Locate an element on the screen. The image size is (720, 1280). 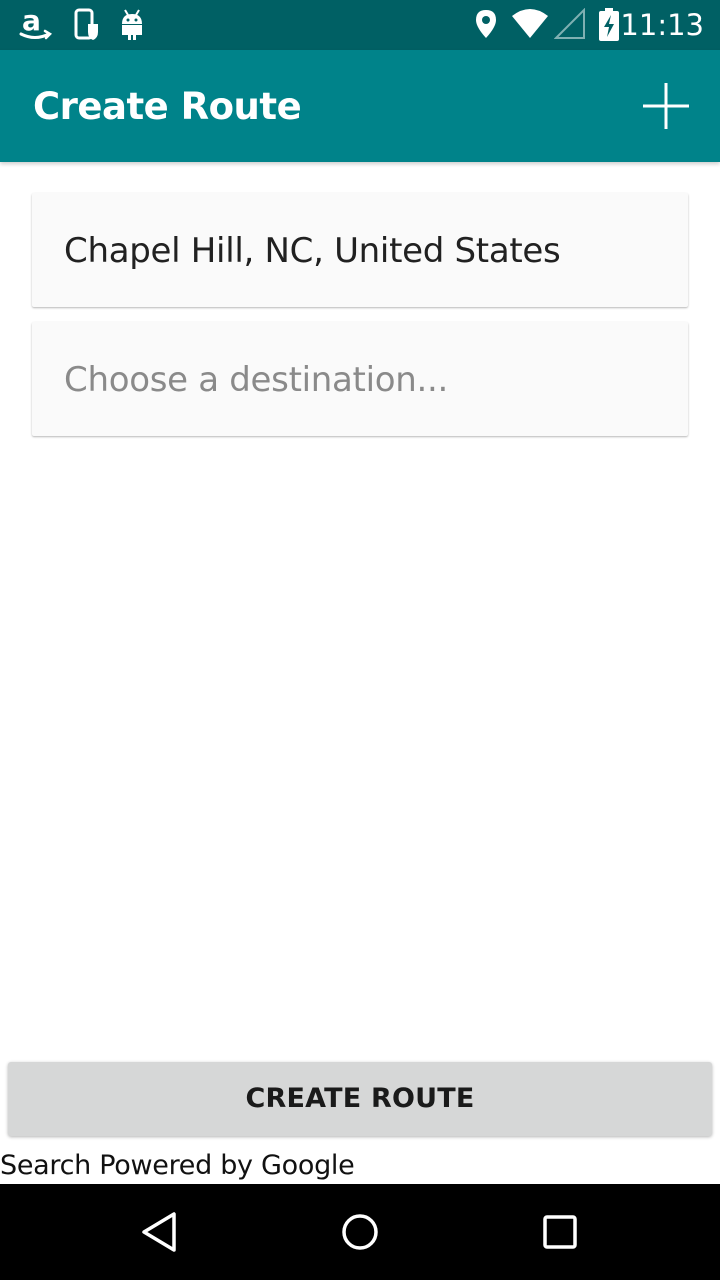
plus-icon is located at coordinates (666, 106).